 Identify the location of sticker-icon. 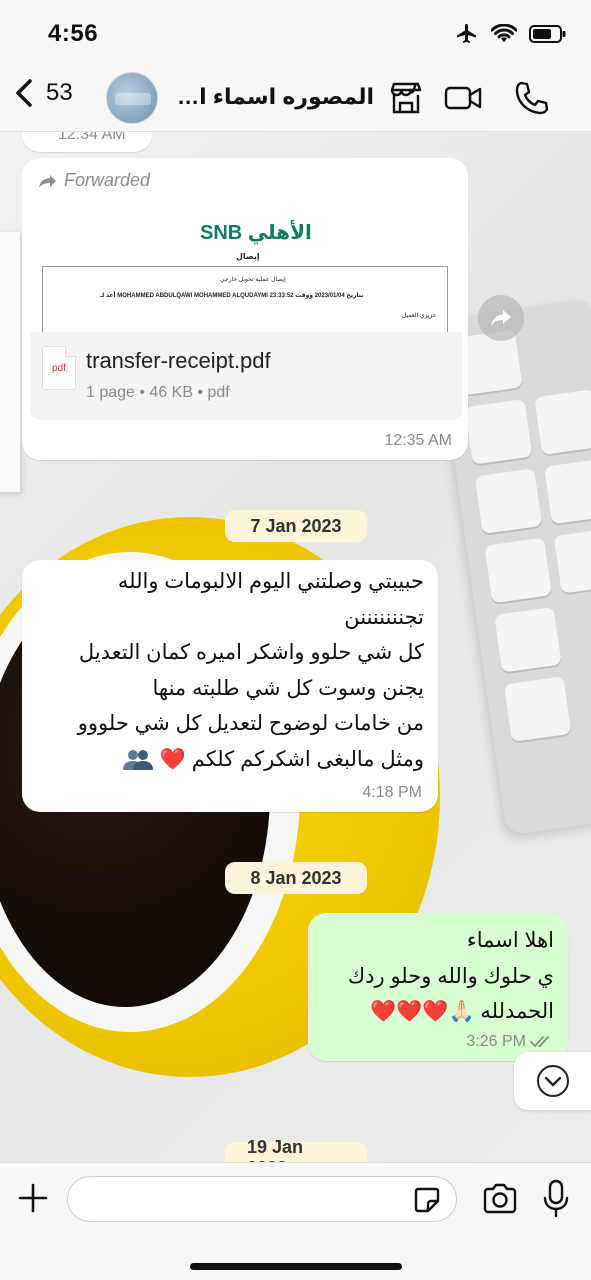
(427, 1200).